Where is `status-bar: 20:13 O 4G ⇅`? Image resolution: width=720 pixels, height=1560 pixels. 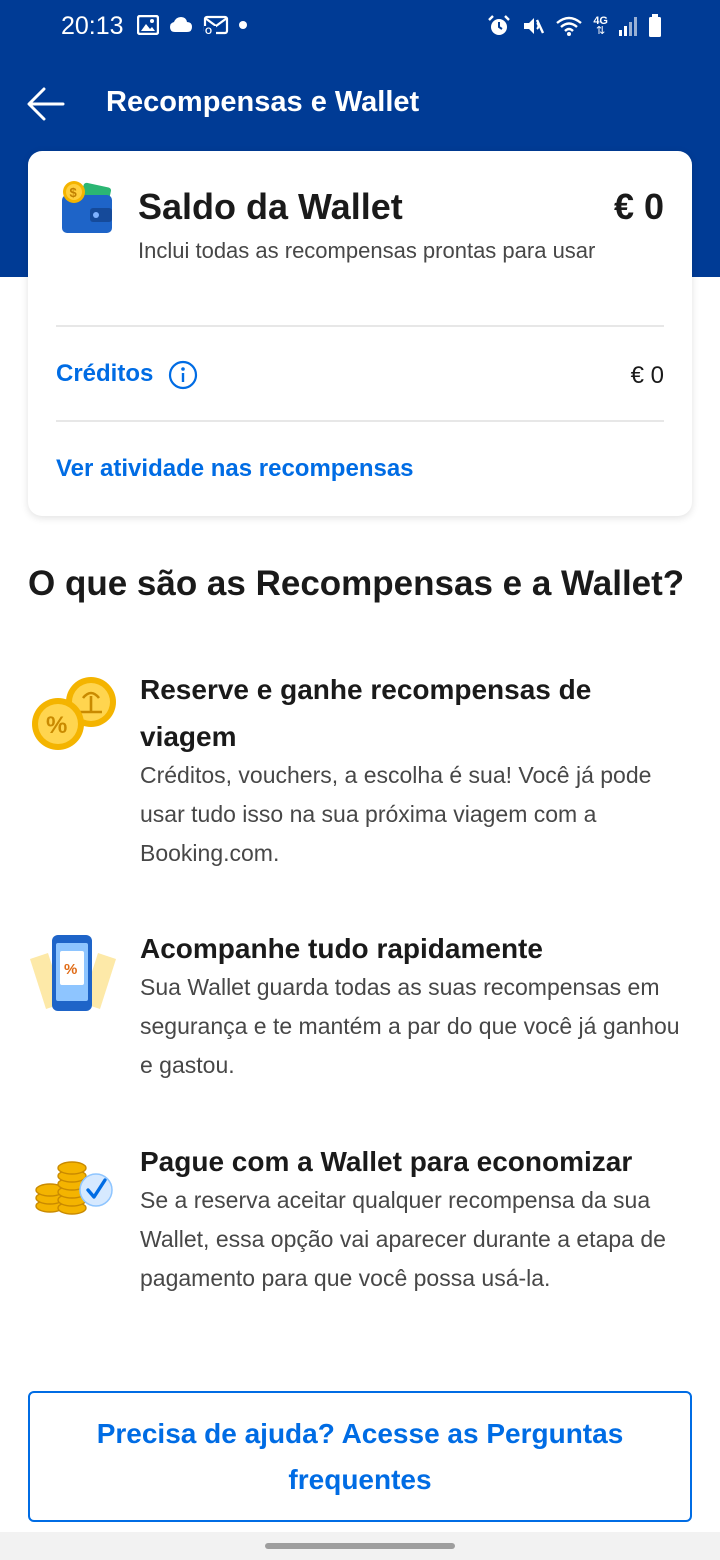
status-bar: 20:13 O 4G ⇅ is located at coordinates (360, 28).